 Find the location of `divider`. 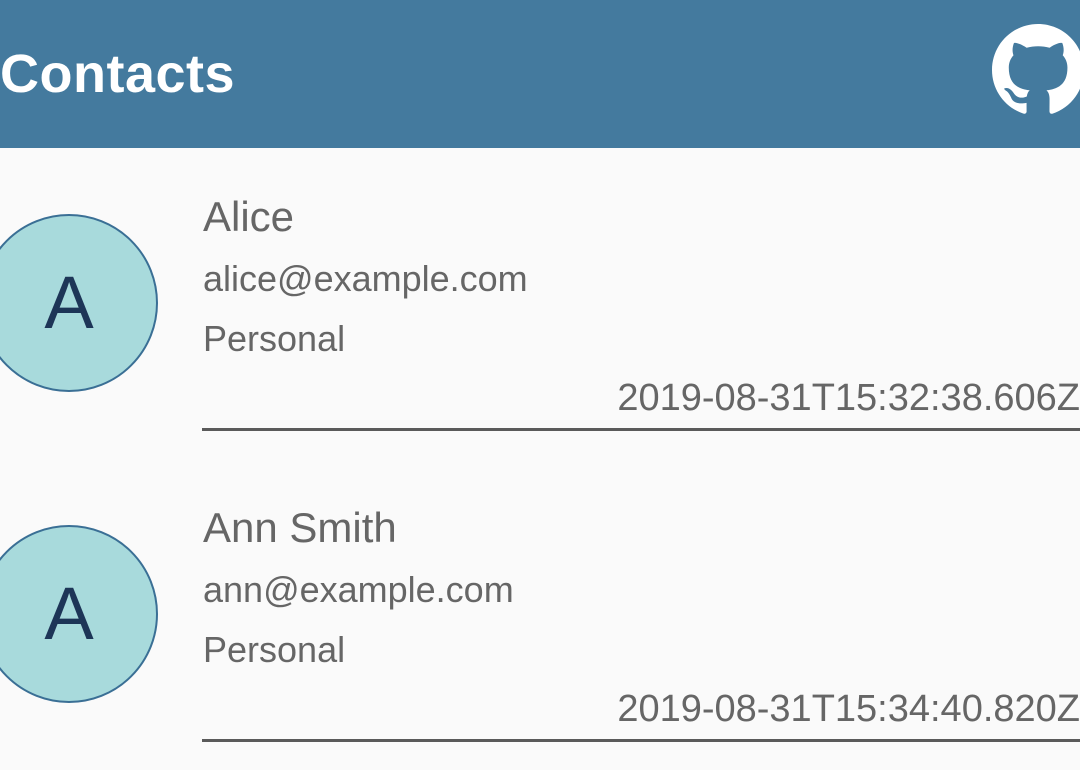

divider is located at coordinates (641, 429).